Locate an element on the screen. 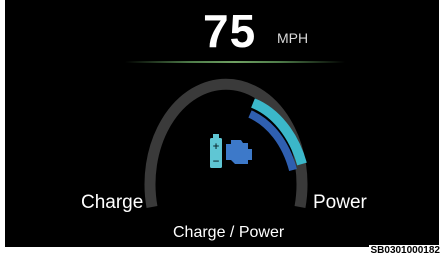  battery-engine-icon: + − is located at coordinates (231, 151).